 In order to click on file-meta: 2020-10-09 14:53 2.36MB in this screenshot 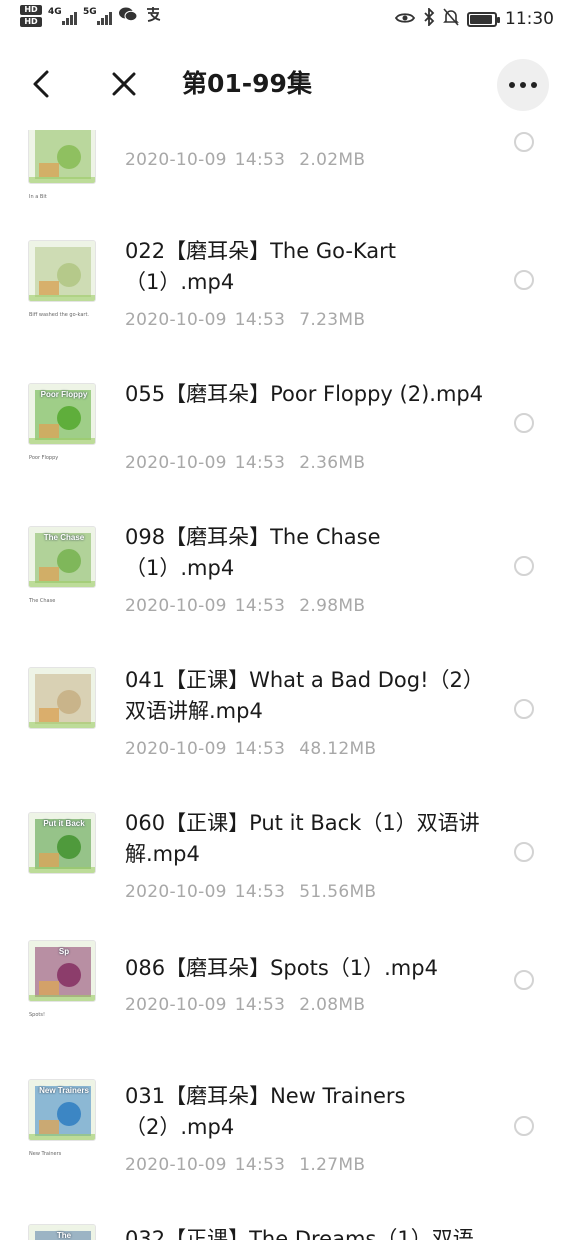, I will do `click(245, 463)`.